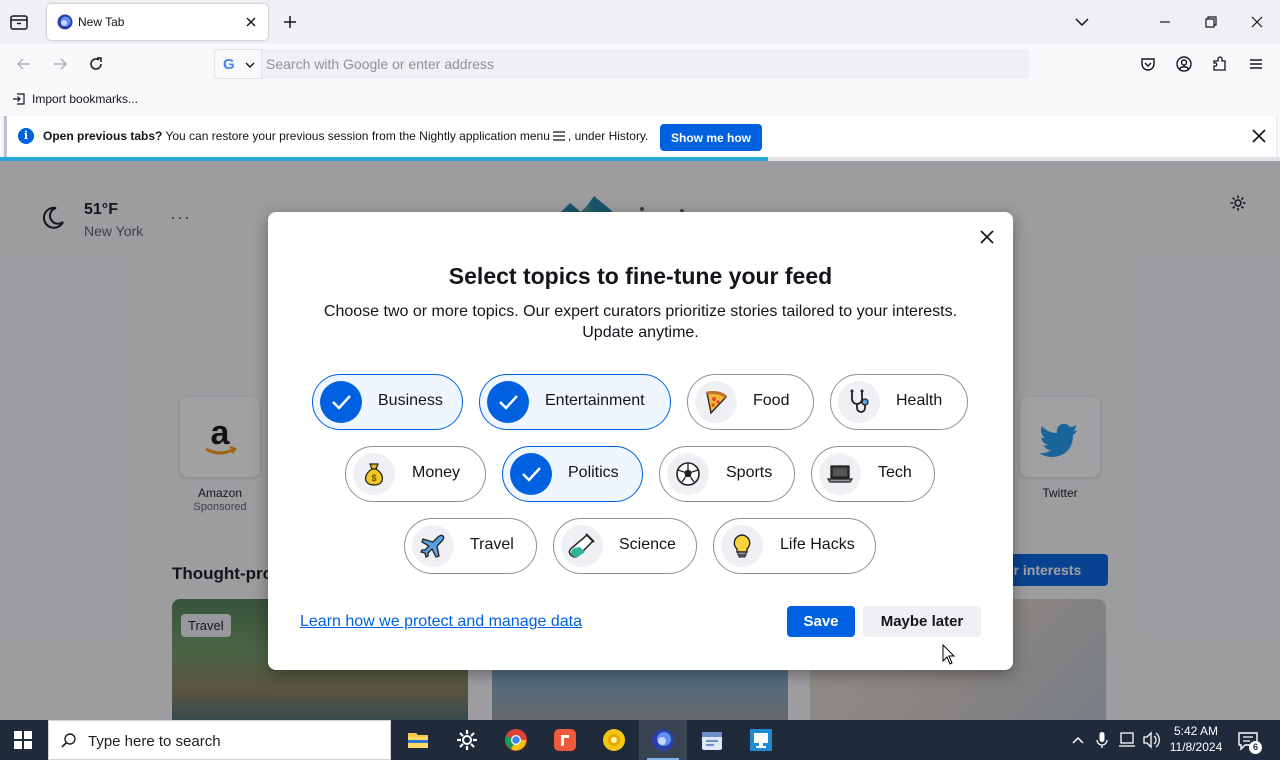 Image resolution: width=1280 pixels, height=760 pixels. Describe the element at coordinates (26, 136) in the screenshot. I see `info-icon: i` at that location.